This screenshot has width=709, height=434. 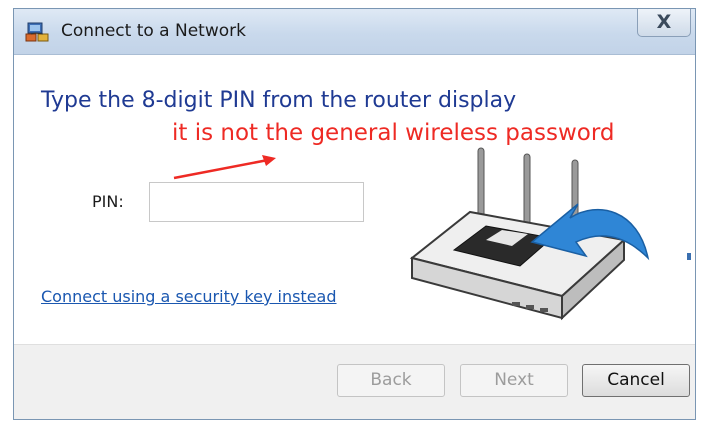 What do you see at coordinates (224, 167) in the screenshot?
I see `annotation-arrow-icon` at bounding box center [224, 167].